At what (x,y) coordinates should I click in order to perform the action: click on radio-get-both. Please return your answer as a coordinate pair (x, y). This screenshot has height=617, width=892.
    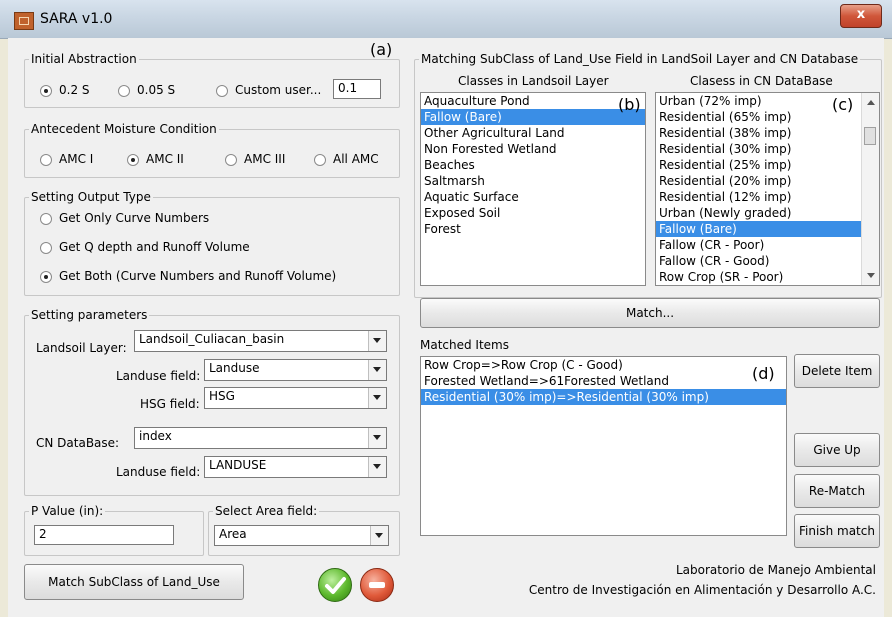
    Looking at the image, I should click on (46, 277).